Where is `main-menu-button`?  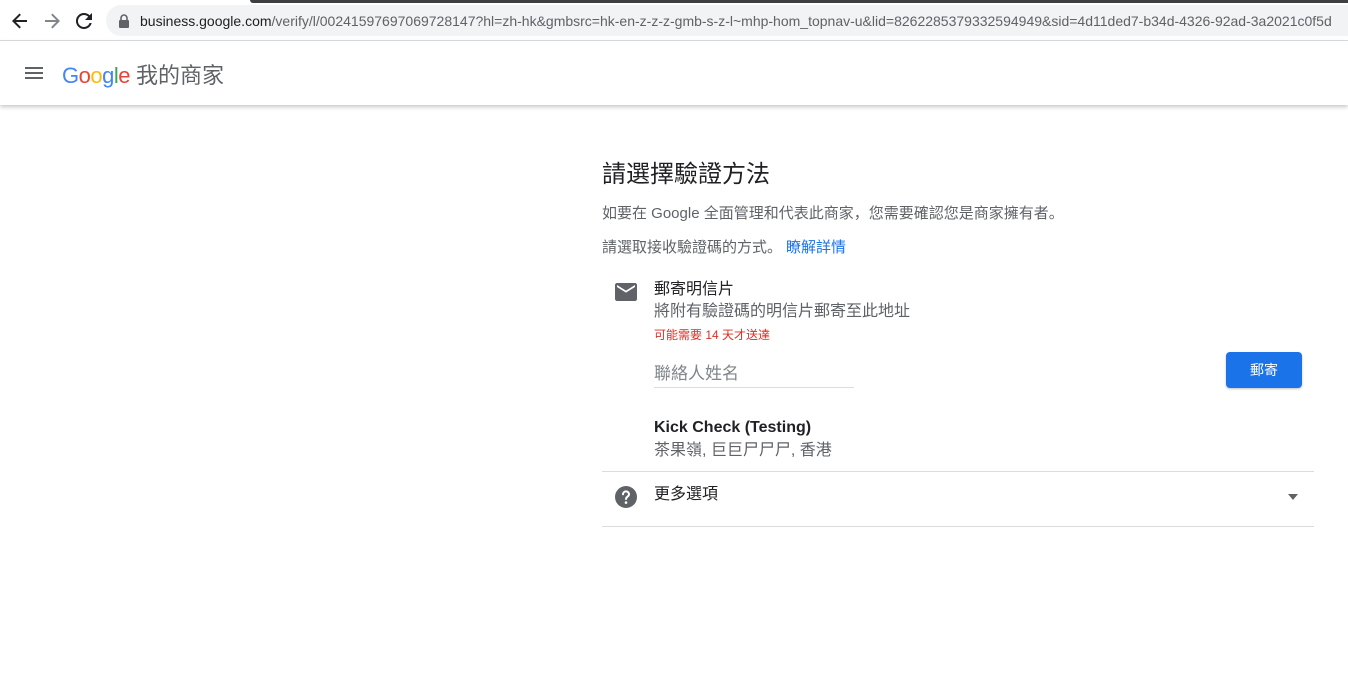 main-menu-button is located at coordinates (34, 73).